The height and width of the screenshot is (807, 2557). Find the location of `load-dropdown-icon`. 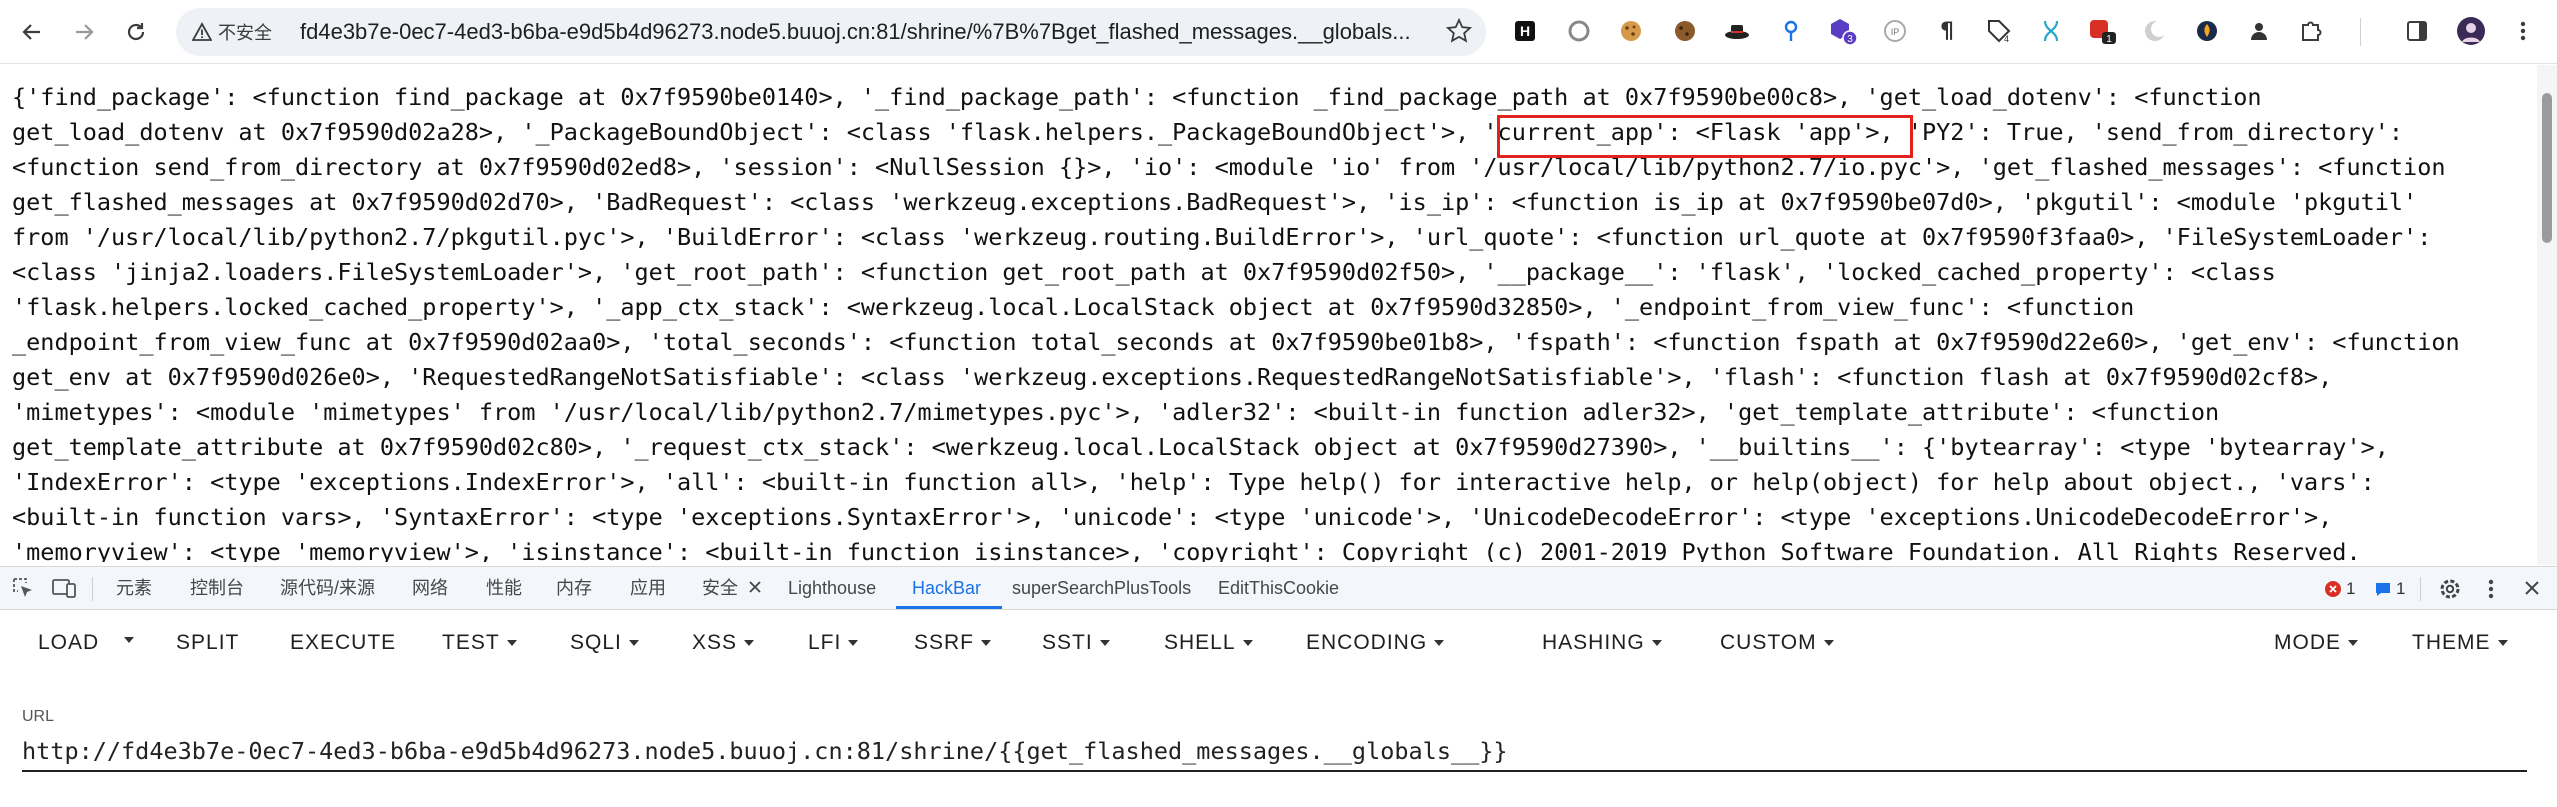

load-dropdown-icon is located at coordinates (129, 640).